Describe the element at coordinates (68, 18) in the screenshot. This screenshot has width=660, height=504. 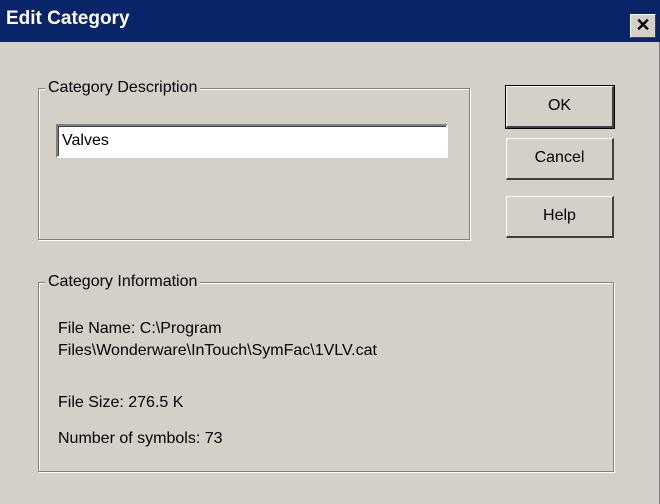
I see `dialog-title: Edit Category` at that location.